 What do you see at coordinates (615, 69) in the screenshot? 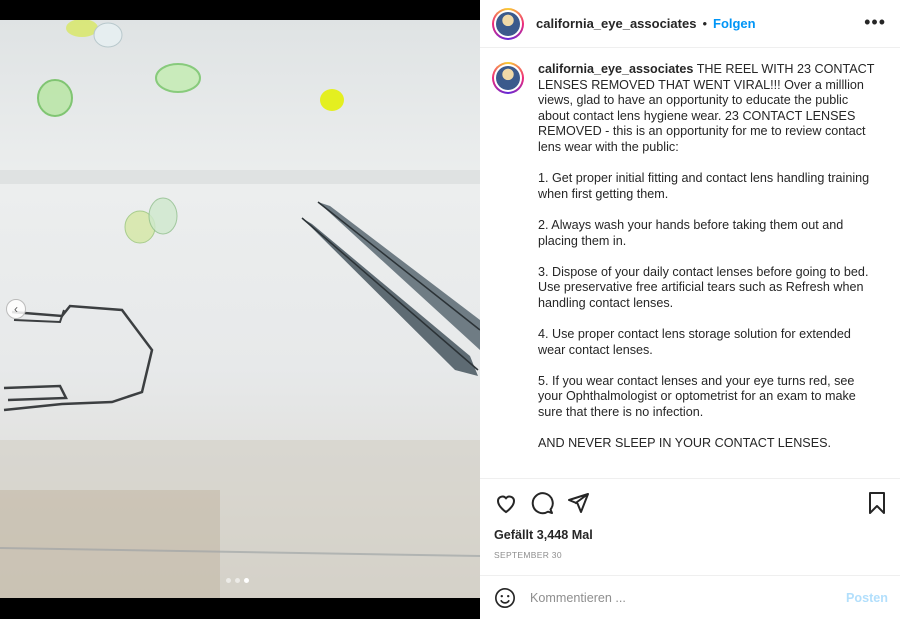
I see `caption-username: california_eye_associates` at bounding box center [615, 69].